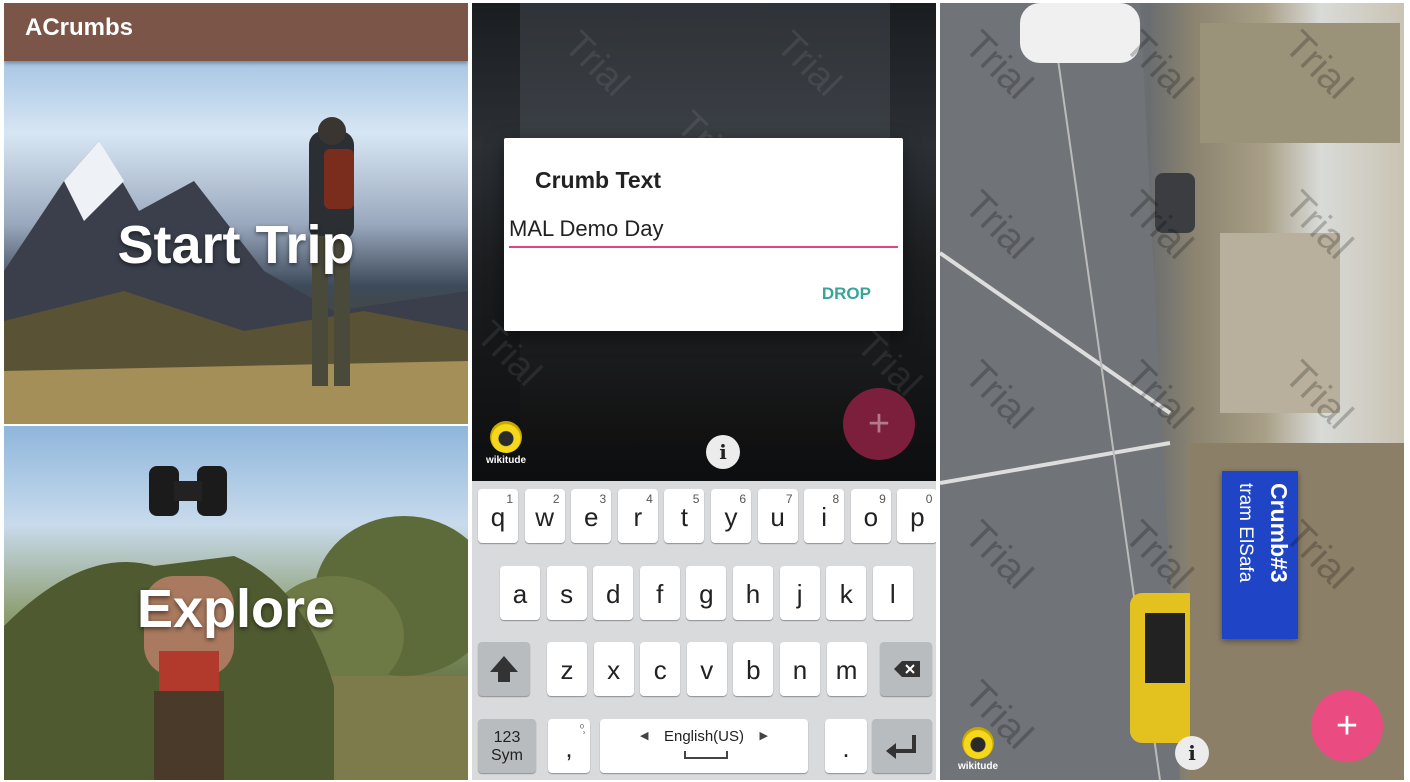 Image resolution: width=1410 pixels, height=782 pixels. I want to click on period-key: ., so click(846, 746).